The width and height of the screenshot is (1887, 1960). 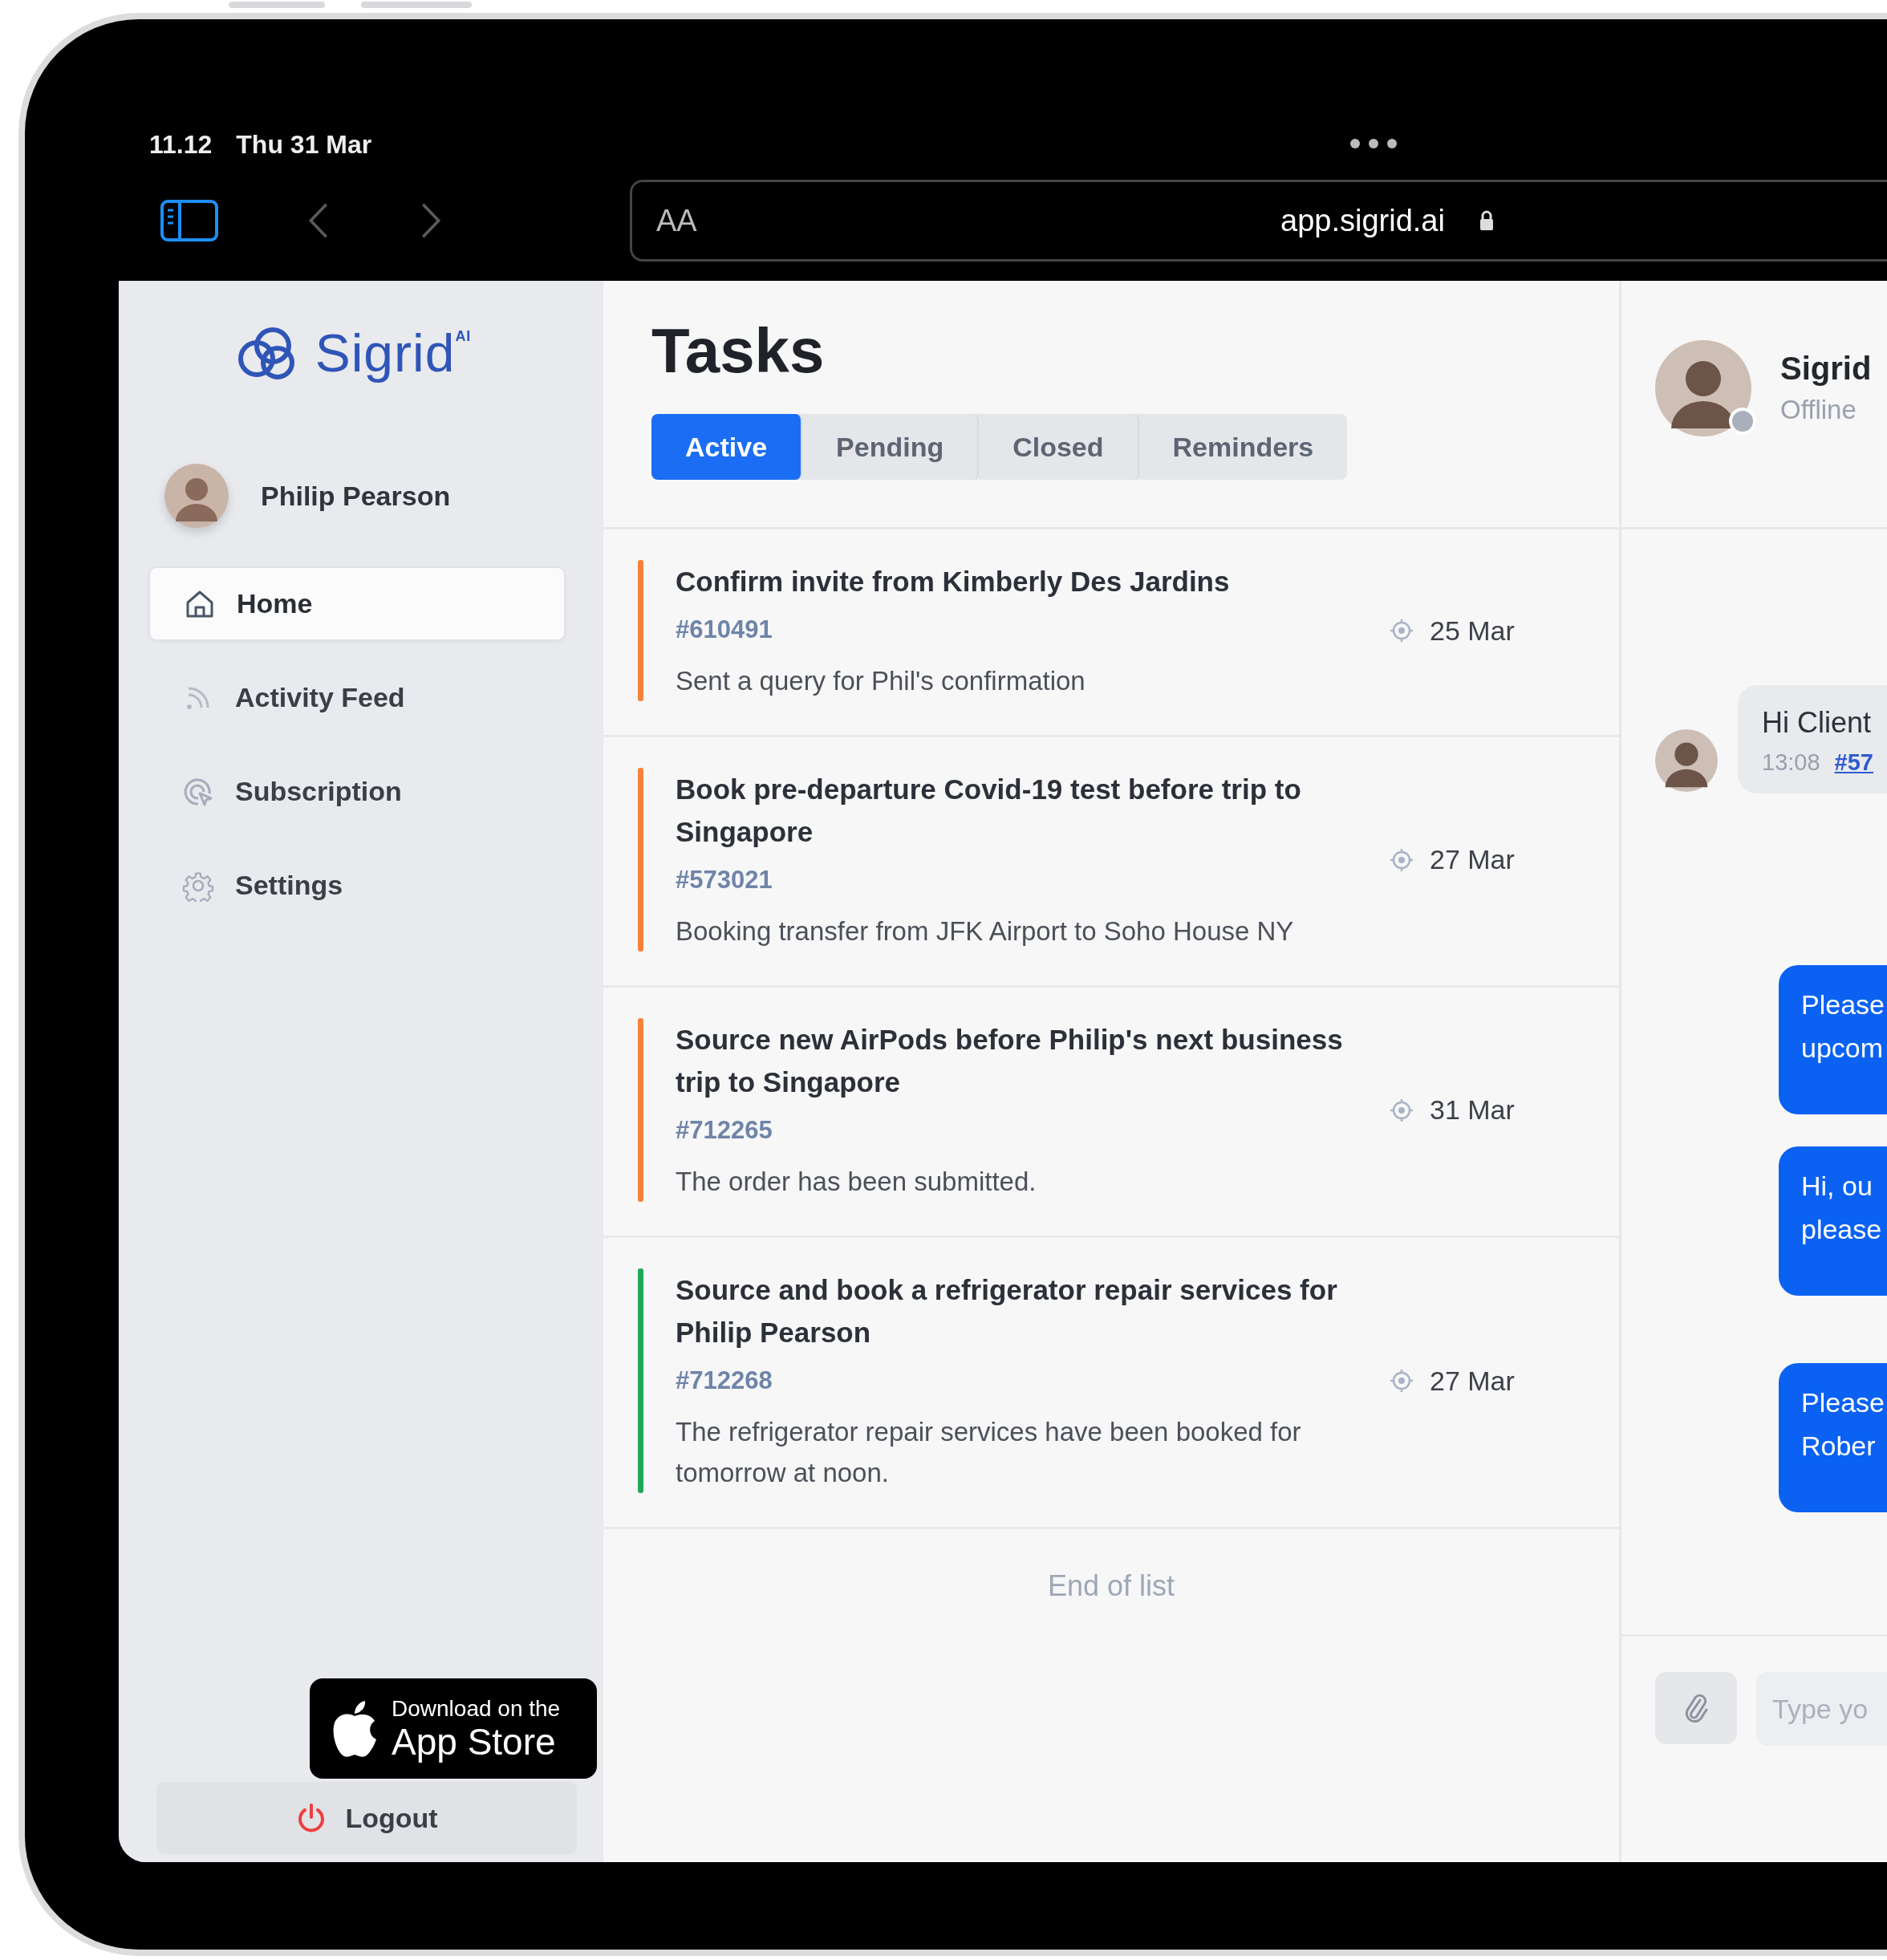 I want to click on paperclip-icon, so click(x=1696, y=1708).